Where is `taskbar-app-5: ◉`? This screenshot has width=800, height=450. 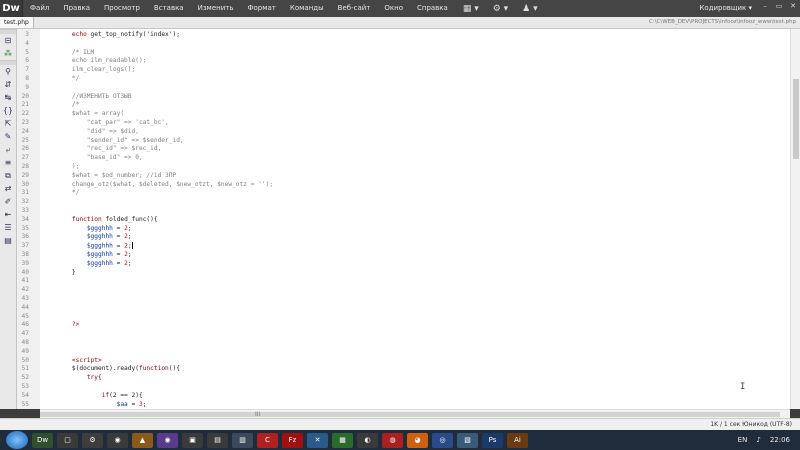 taskbar-app-5: ◉ is located at coordinates (167, 440).